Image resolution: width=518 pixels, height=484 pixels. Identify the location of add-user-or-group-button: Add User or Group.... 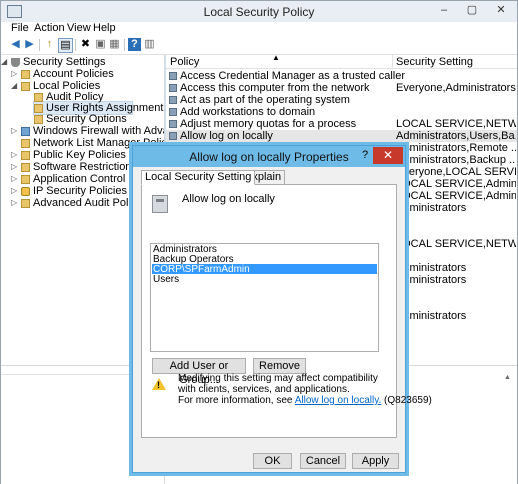
(199, 372).